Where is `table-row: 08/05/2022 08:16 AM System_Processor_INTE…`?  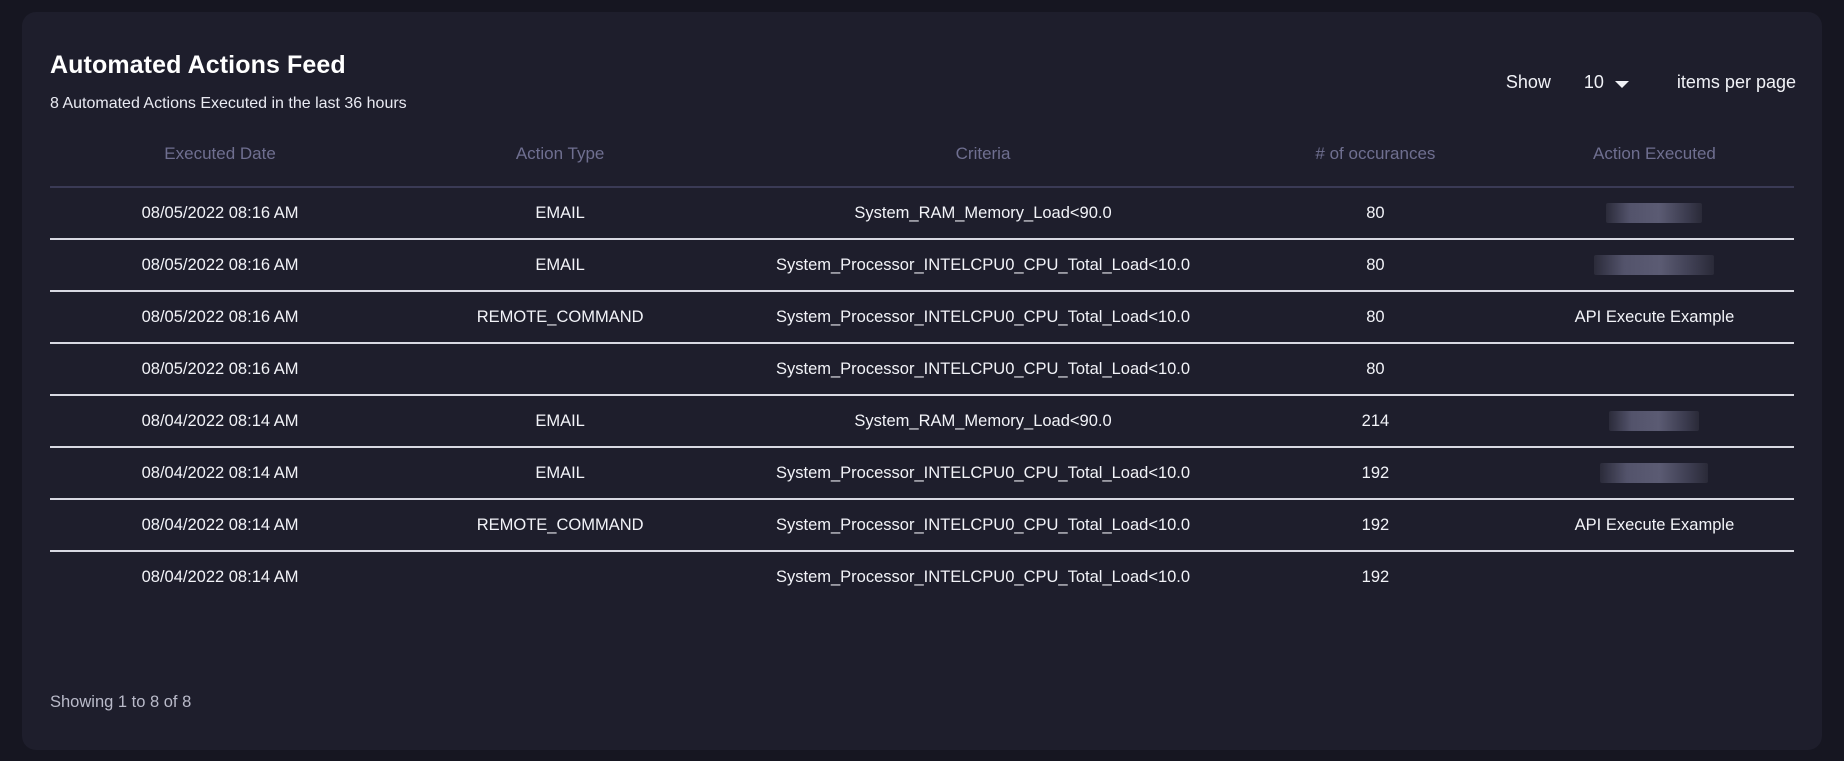
table-row: 08/05/2022 08:16 AM System_Processor_INTE… is located at coordinates (922, 369).